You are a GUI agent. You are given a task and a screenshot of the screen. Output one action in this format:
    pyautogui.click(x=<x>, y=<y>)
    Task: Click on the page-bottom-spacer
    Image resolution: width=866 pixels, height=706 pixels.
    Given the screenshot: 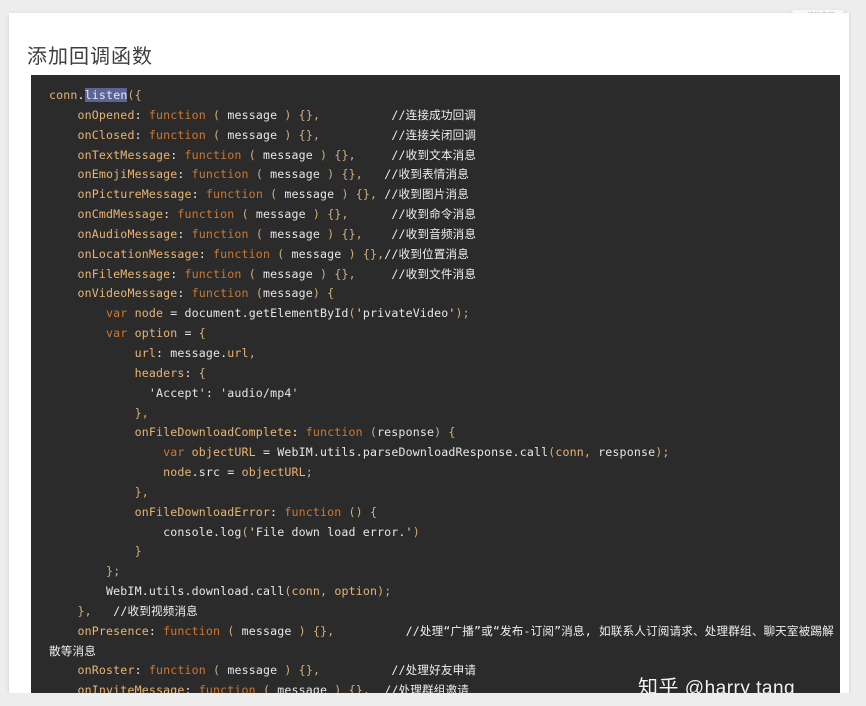 What is the action you would take?
    pyautogui.click(x=433, y=699)
    